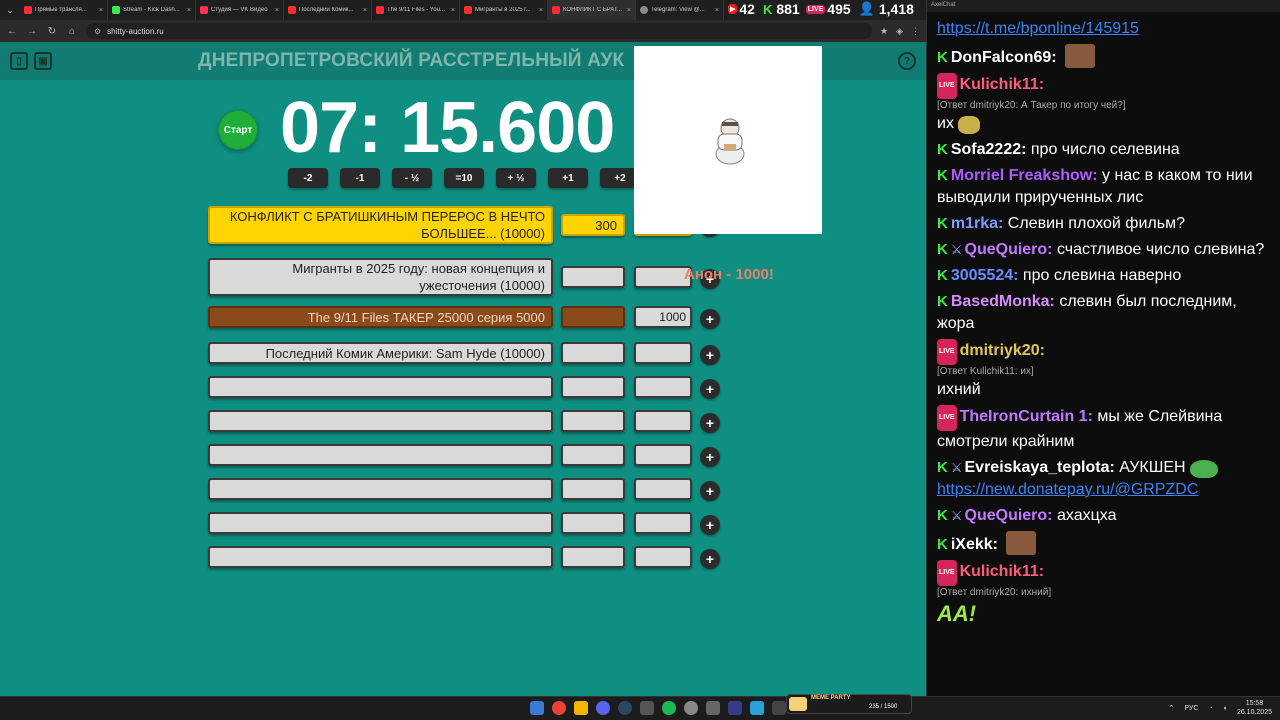 The image size is (1280, 720). I want to click on browser-tab: Последний Комик... ×, so click(328, 10).